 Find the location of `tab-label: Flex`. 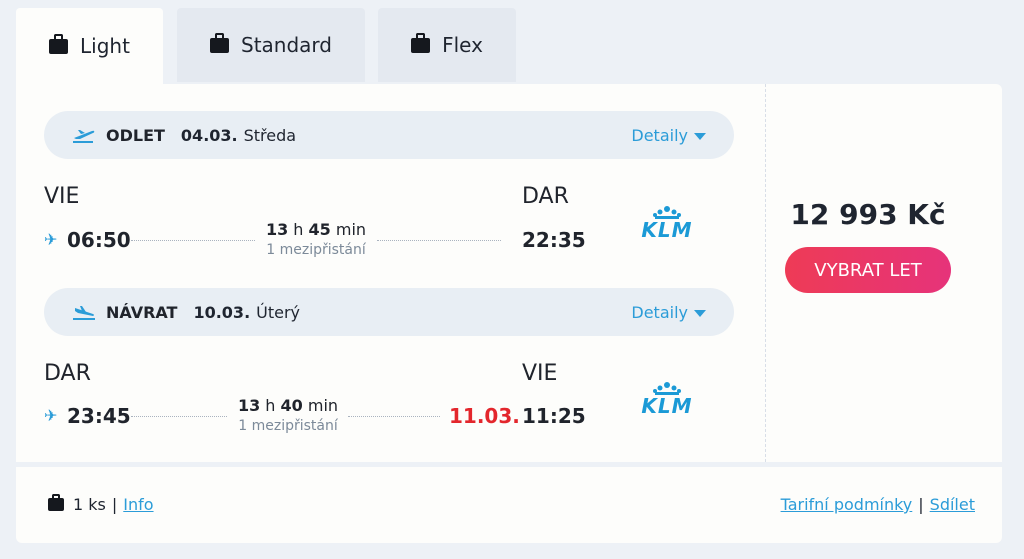

tab-label: Flex is located at coordinates (462, 45).